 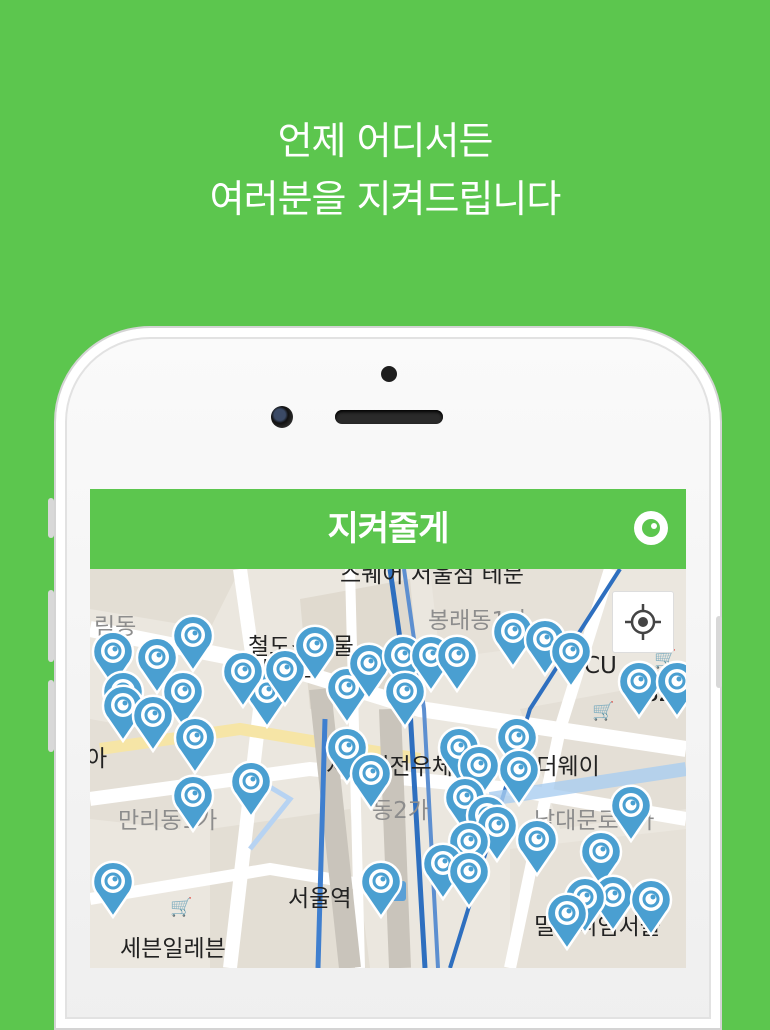 I want to click on volume-down-button, so click(x=51, y=716).